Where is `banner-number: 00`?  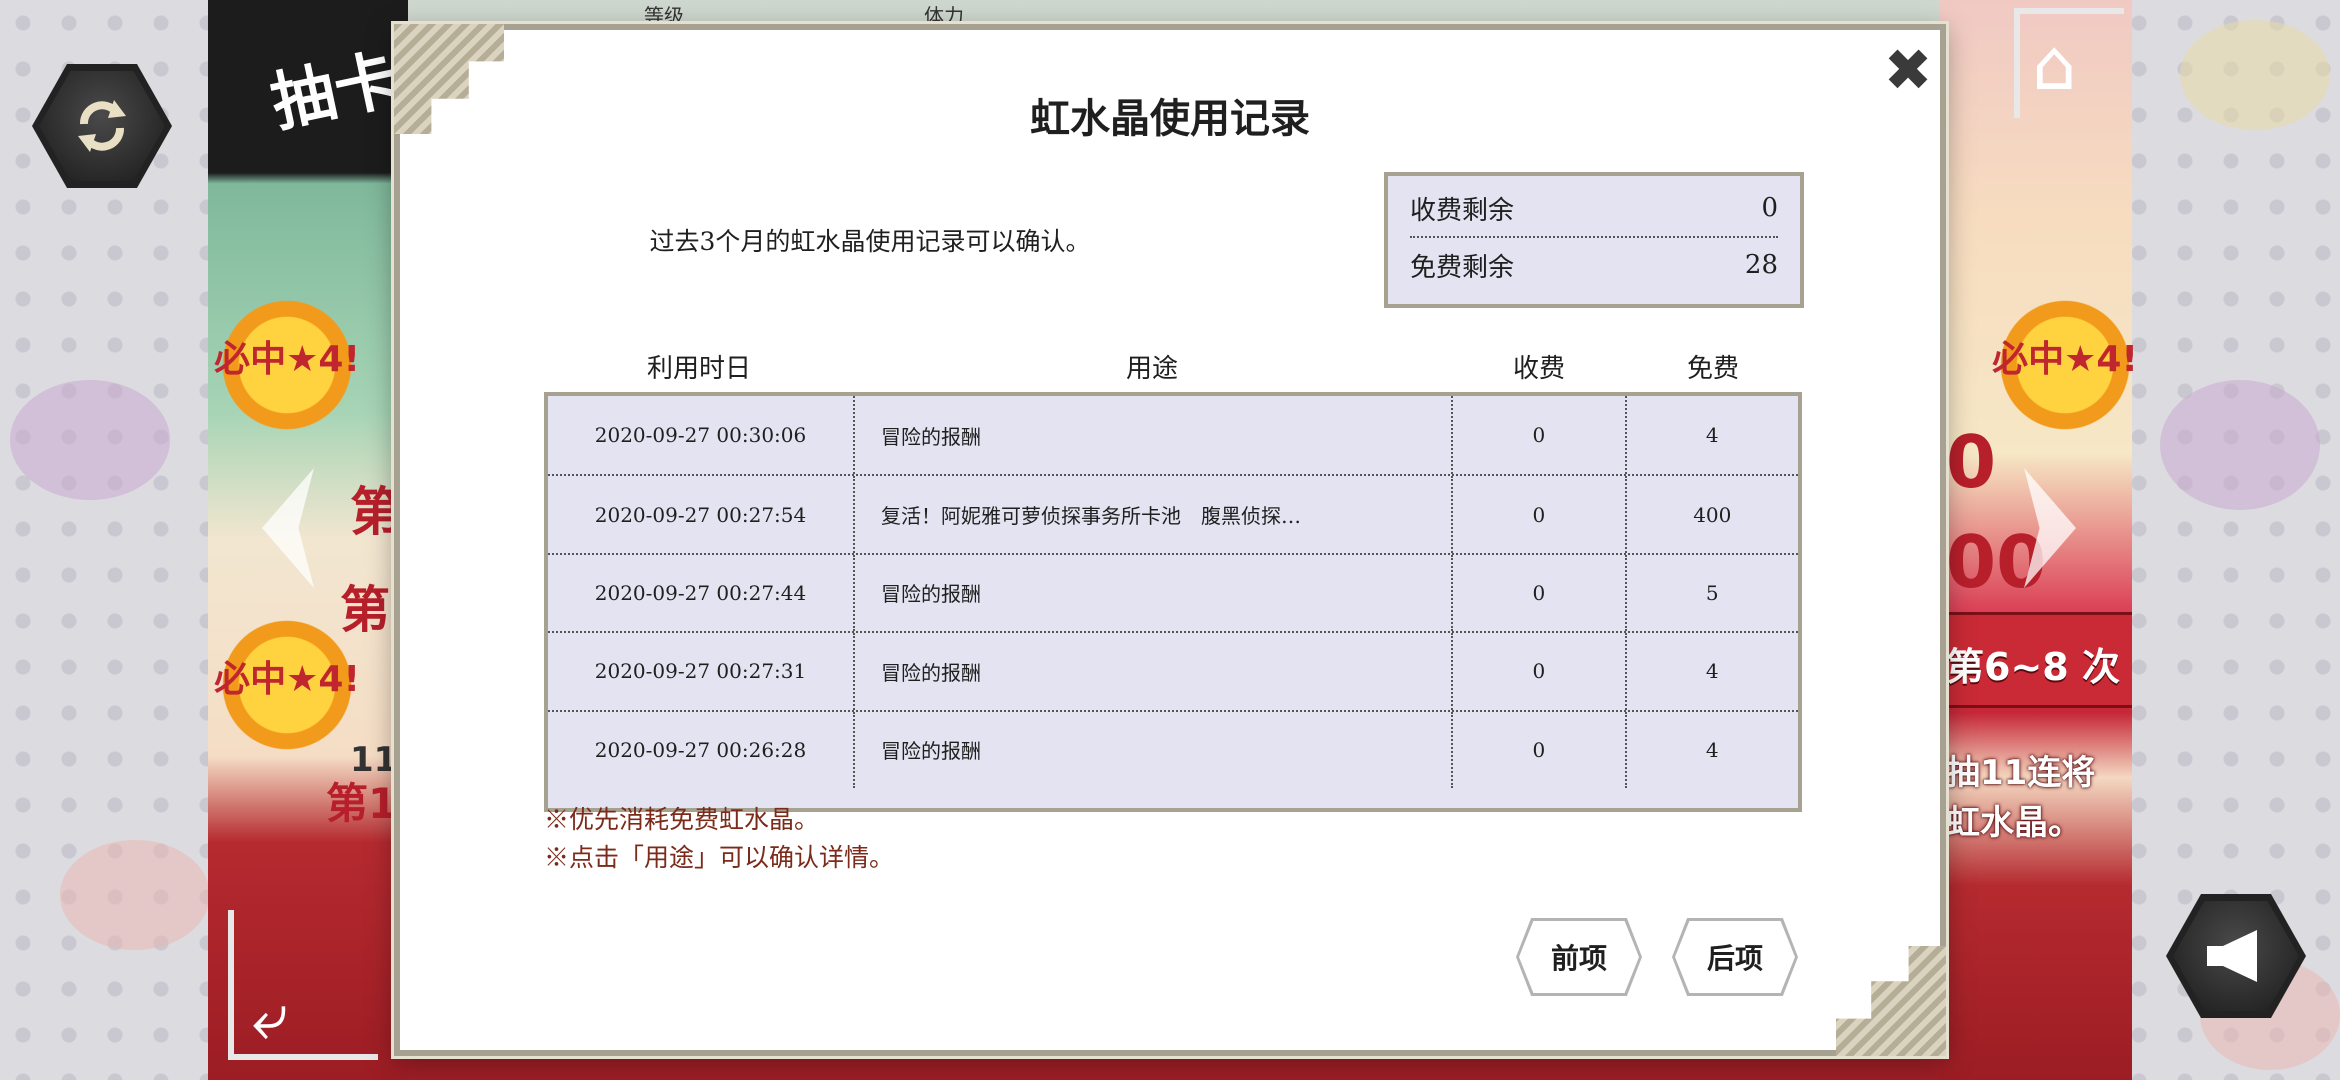
banner-number: 00 is located at coordinates (1996, 562).